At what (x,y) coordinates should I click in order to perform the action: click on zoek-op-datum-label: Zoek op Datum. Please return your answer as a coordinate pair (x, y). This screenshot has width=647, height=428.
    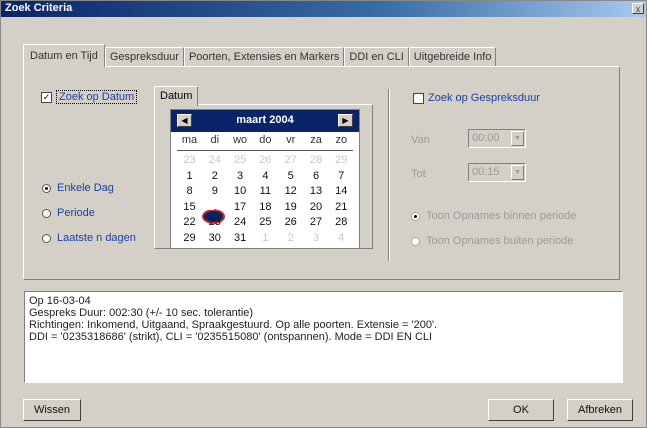
    Looking at the image, I should click on (97, 97).